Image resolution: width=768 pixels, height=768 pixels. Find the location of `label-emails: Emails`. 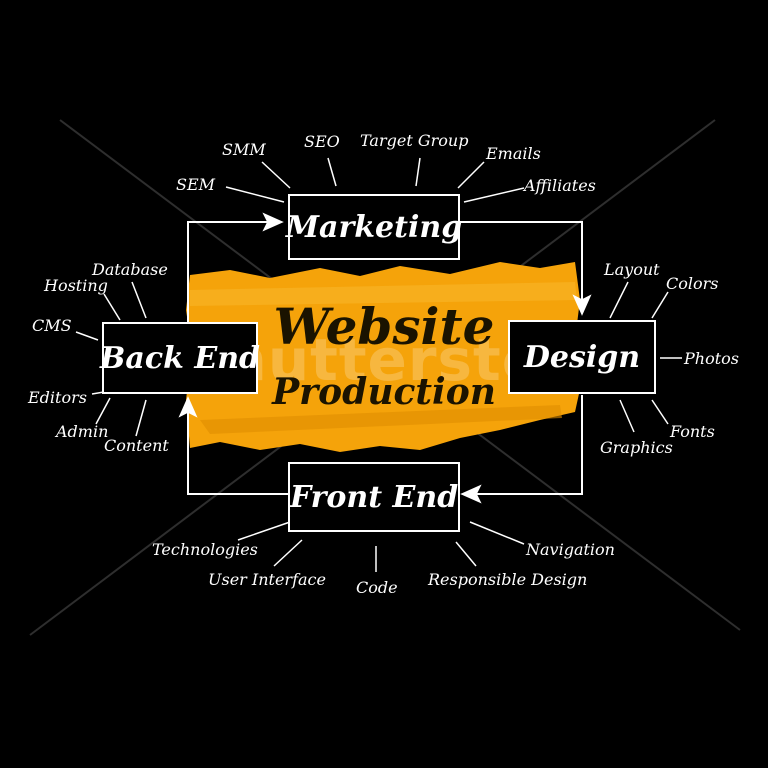

label-emails: Emails is located at coordinates (513, 153).